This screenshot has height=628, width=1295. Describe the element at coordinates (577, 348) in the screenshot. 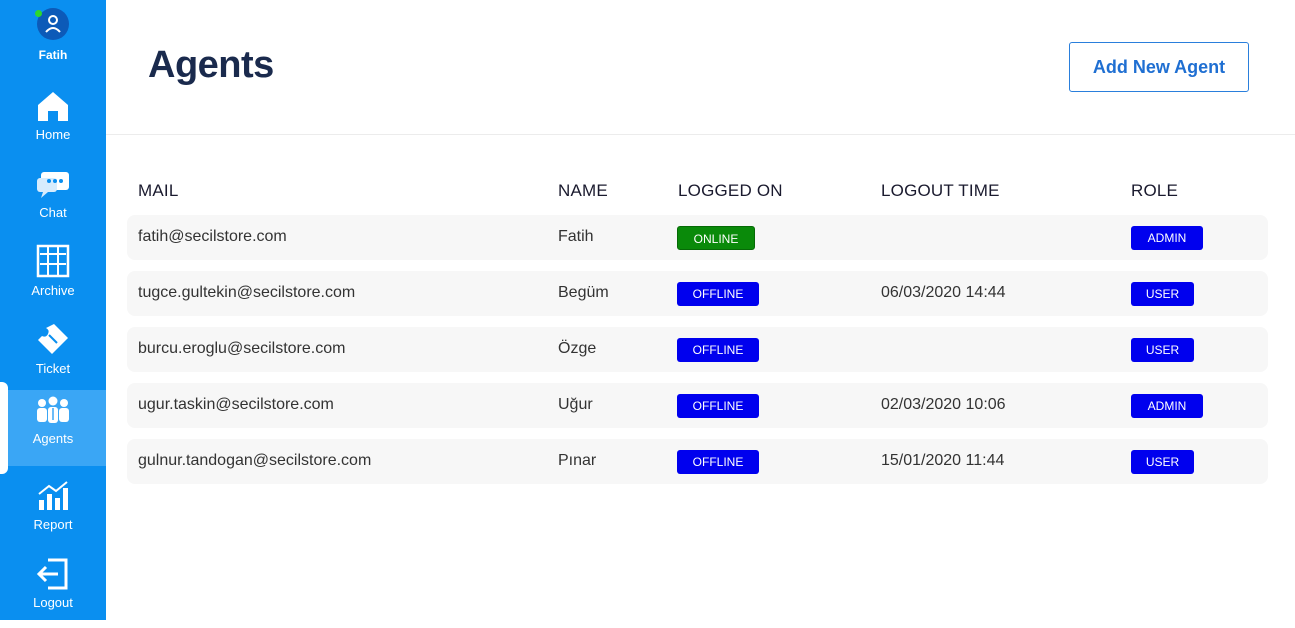

I see `name-cell: Özge` at that location.